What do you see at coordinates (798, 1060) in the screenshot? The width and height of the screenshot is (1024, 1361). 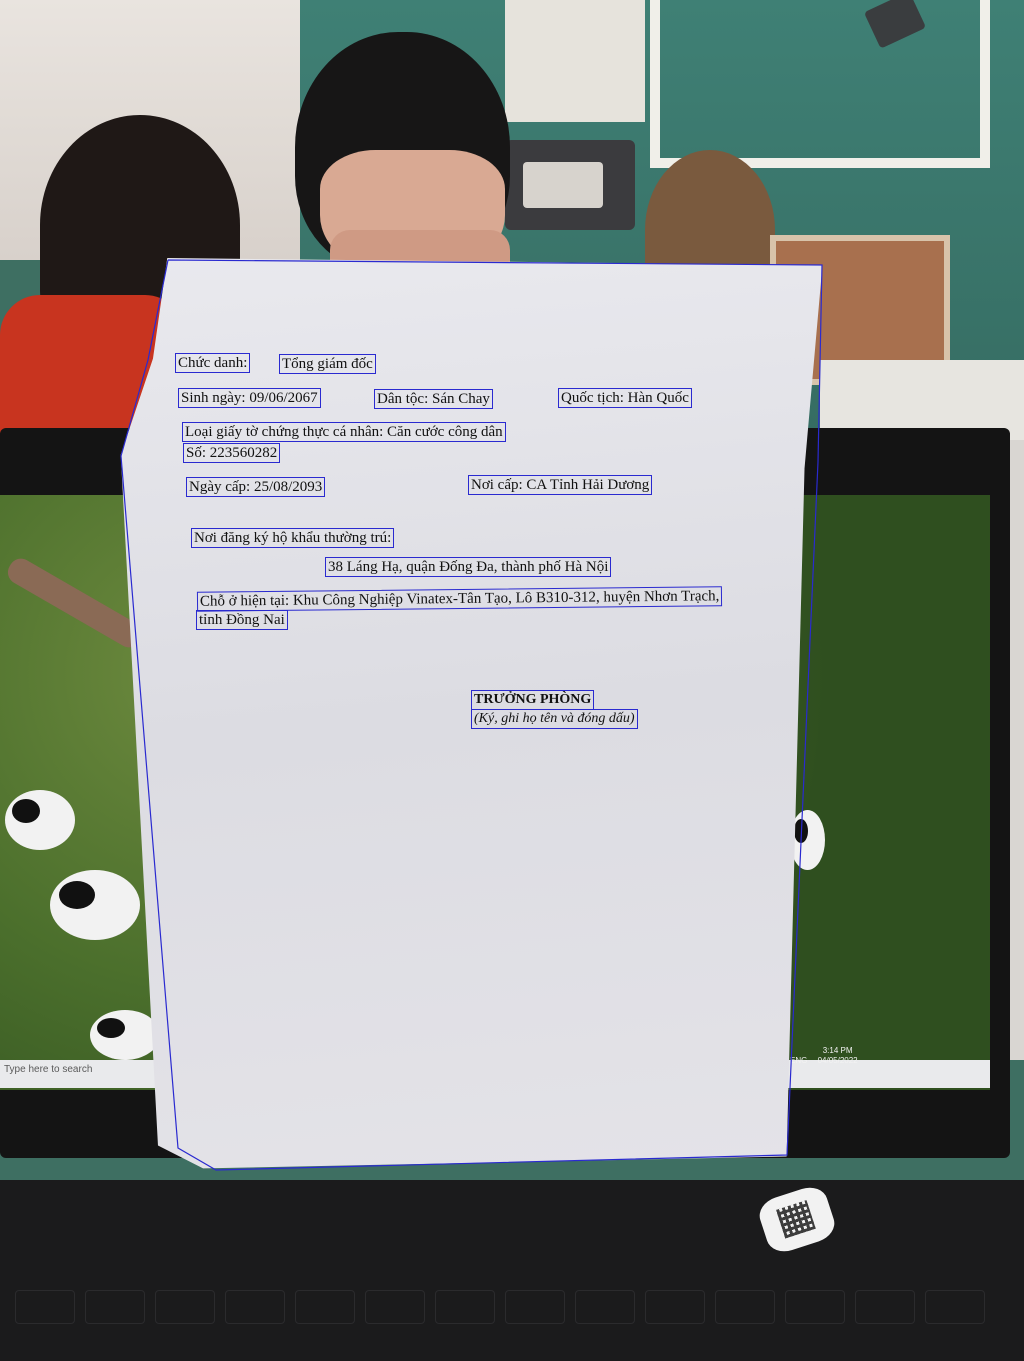 I see `language-indicator: ENG` at bounding box center [798, 1060].